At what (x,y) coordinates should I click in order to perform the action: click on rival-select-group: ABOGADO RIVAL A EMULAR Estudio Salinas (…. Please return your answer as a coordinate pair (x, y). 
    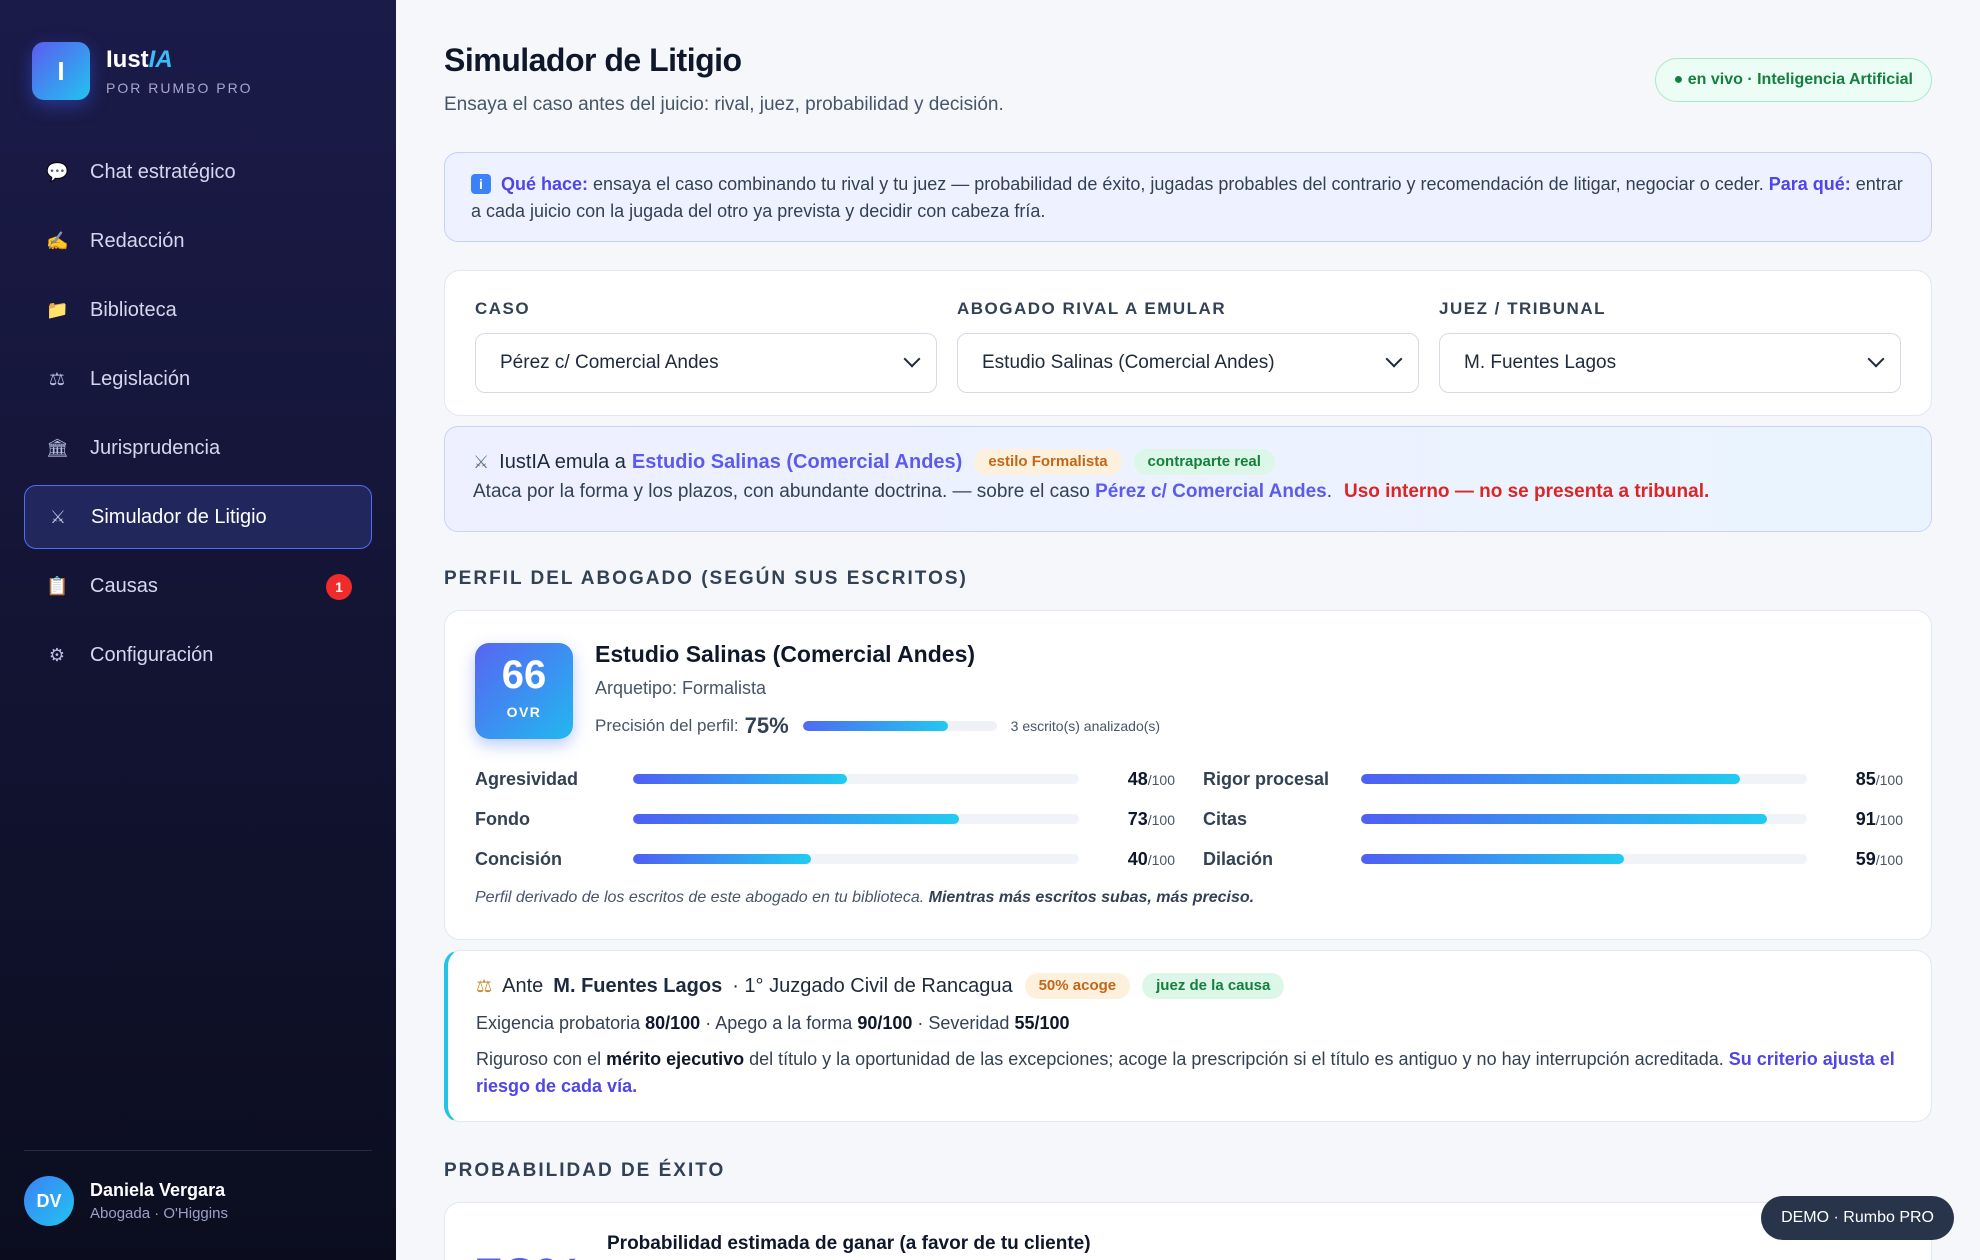
    Looking at the image, I should click on (1188, 346).